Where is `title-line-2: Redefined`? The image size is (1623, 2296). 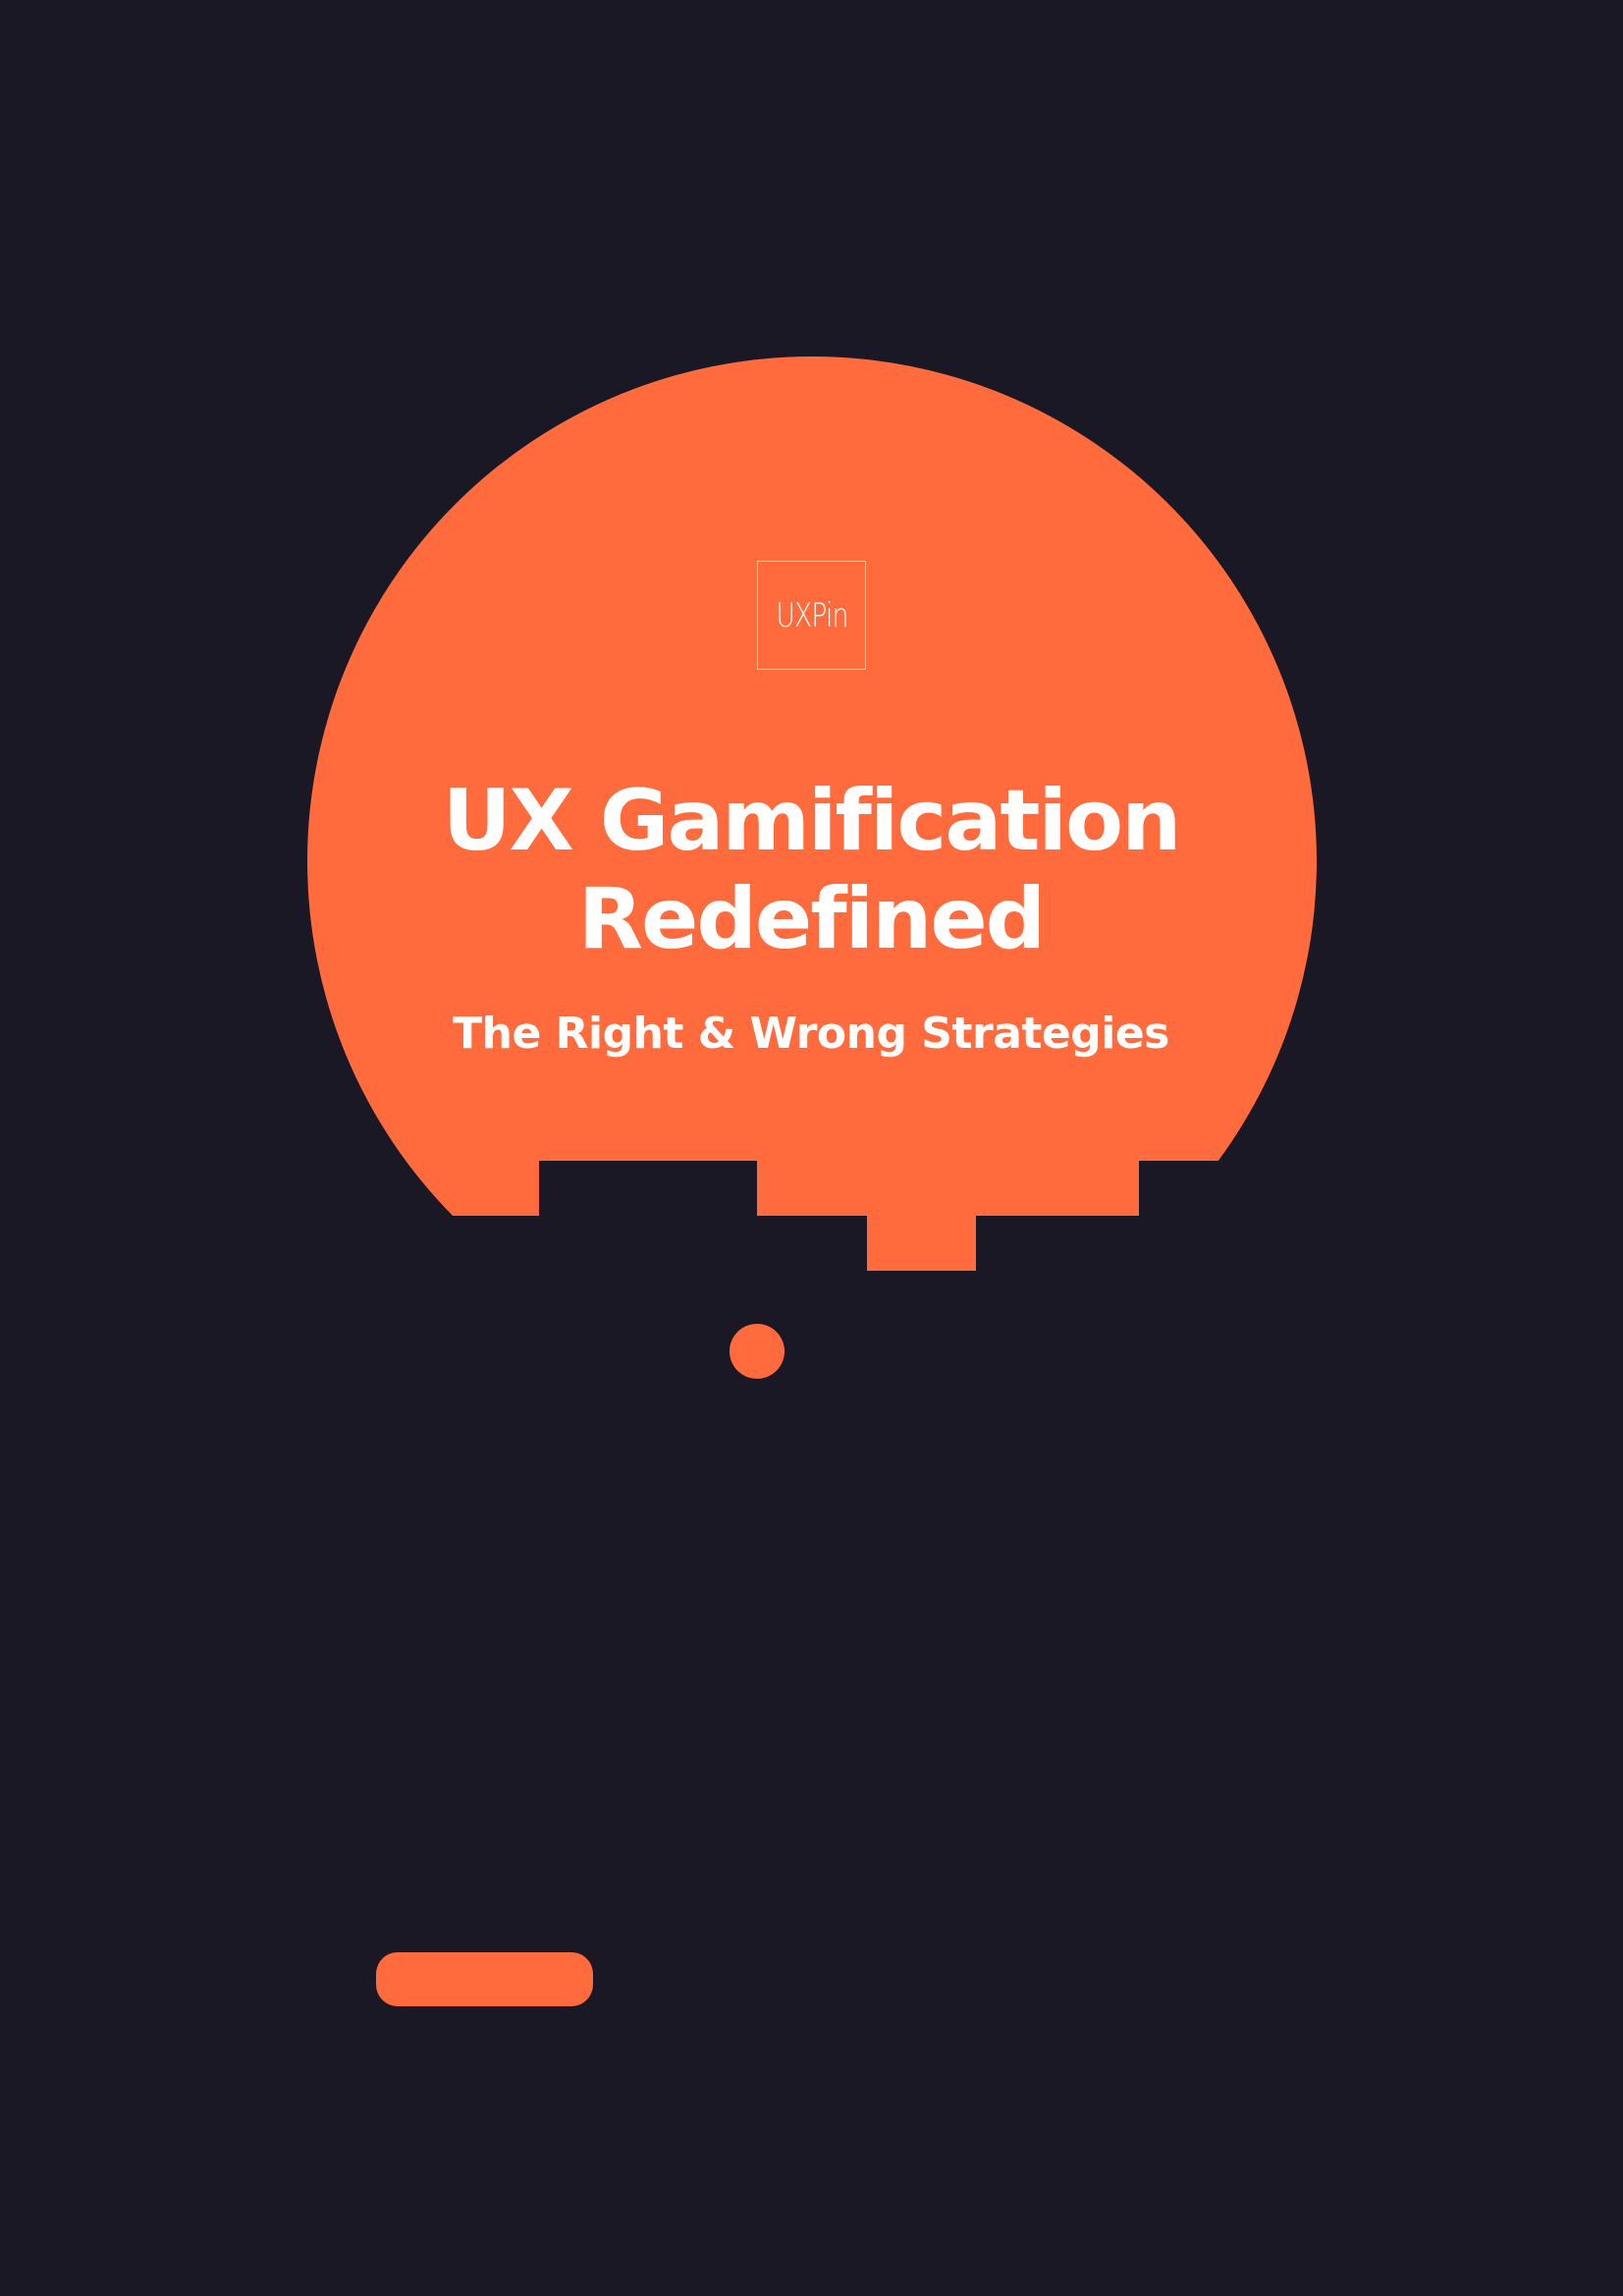 title-line-2: Redefined is located at coordinates (811, 919).